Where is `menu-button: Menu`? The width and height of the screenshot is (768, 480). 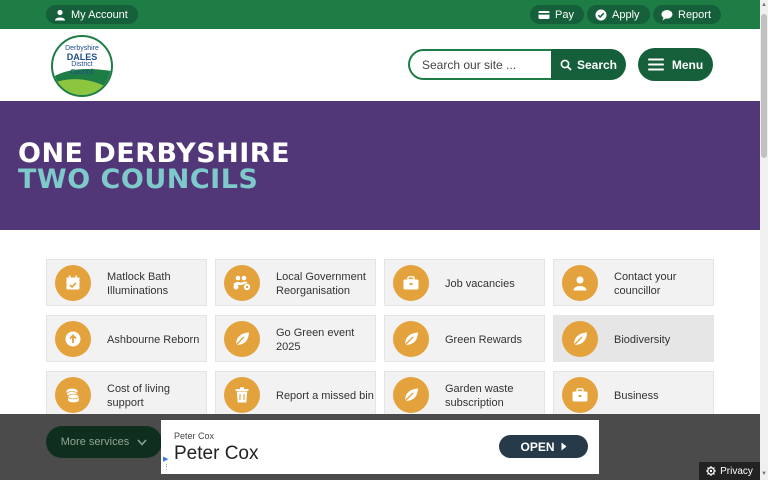 menu-button: Menu is located at coordinates (675, 64).